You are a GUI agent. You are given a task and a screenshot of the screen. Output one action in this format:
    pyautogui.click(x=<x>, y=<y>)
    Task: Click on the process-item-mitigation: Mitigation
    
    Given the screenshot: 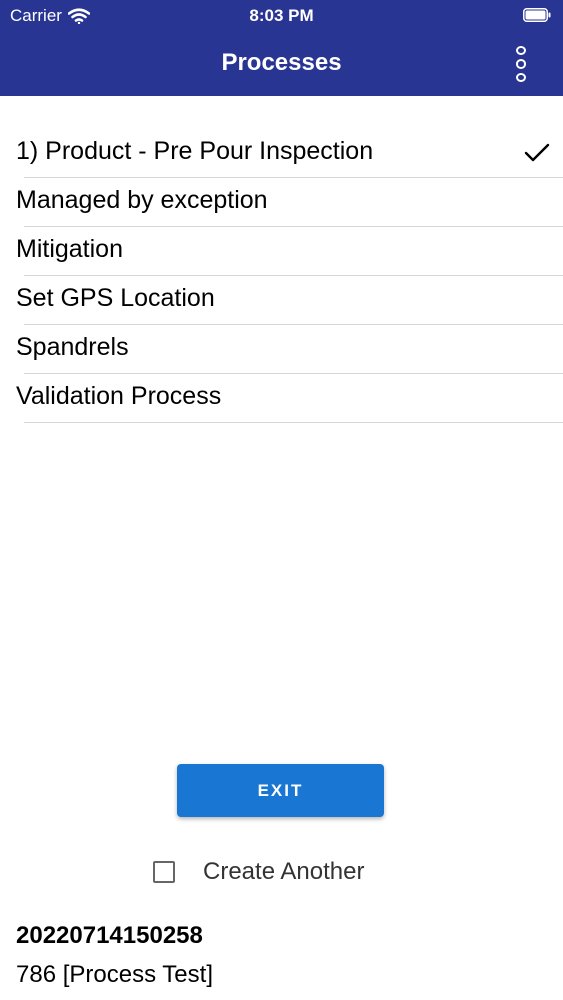 What is the action you would take?
    pyautogui.click(x=281, y=251)
    